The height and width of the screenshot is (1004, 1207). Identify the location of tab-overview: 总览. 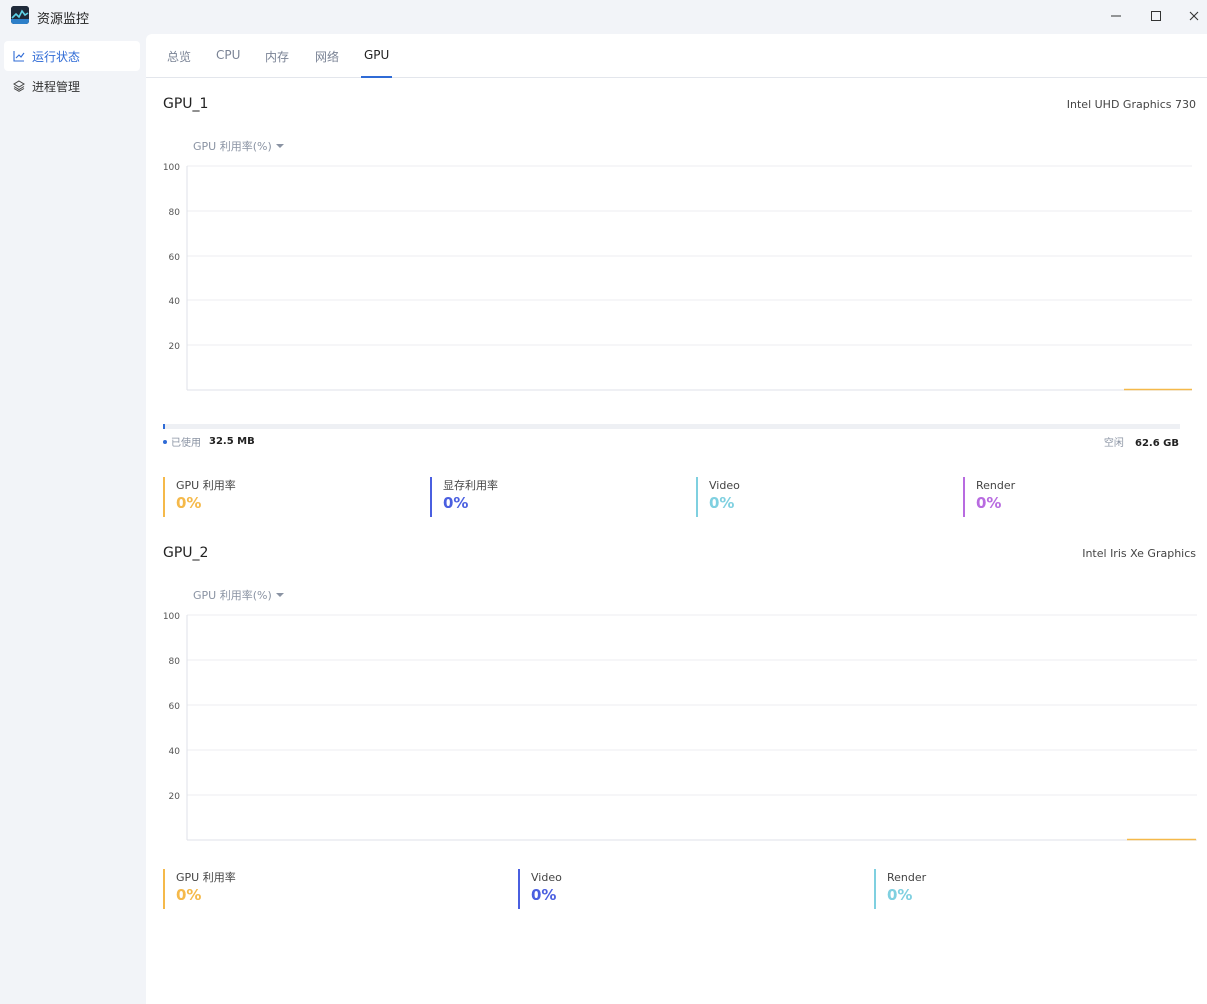
(179, 63).